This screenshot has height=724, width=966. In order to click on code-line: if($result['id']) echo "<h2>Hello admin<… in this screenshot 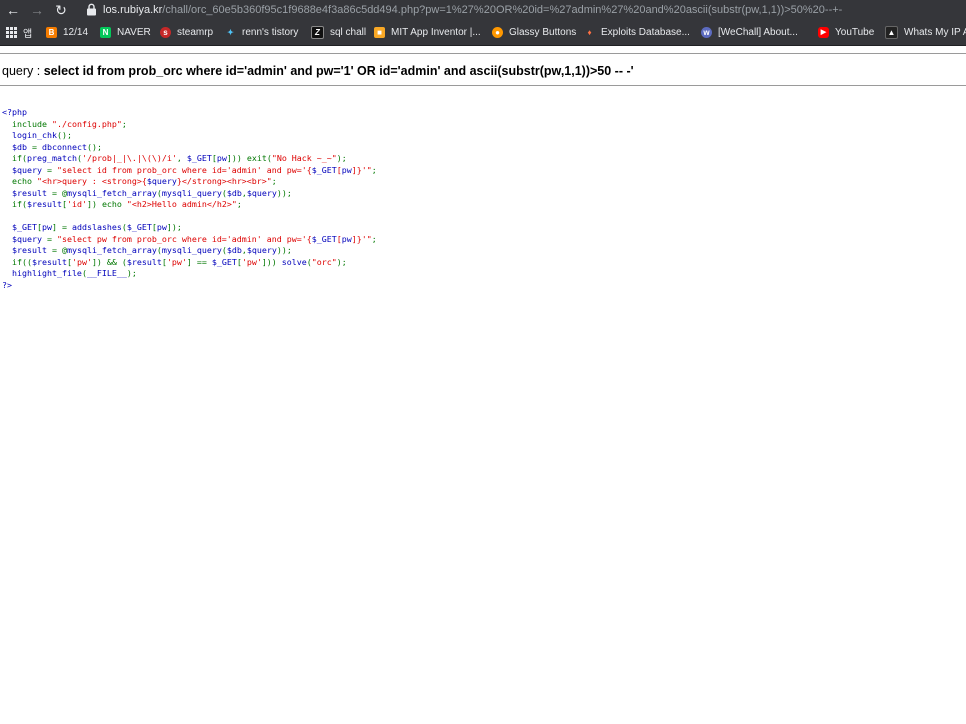, I will do `click(127, 204)`.